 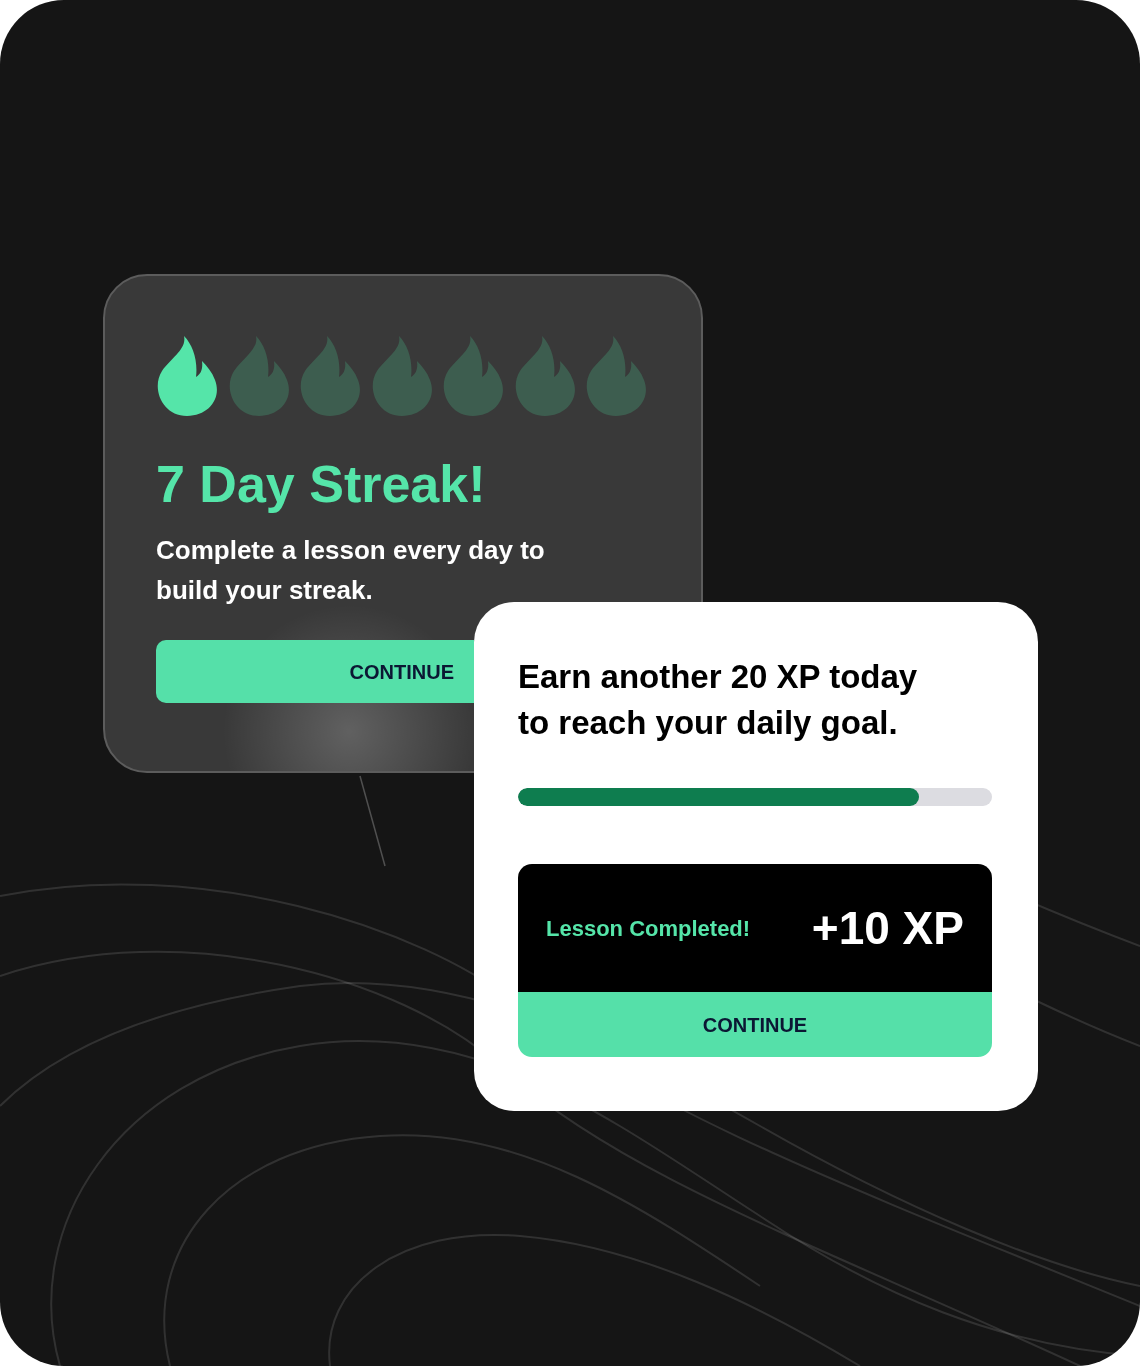 I want to click on streak-message: Complete a lesson every day to build your streak., so click(x=351, y=570).